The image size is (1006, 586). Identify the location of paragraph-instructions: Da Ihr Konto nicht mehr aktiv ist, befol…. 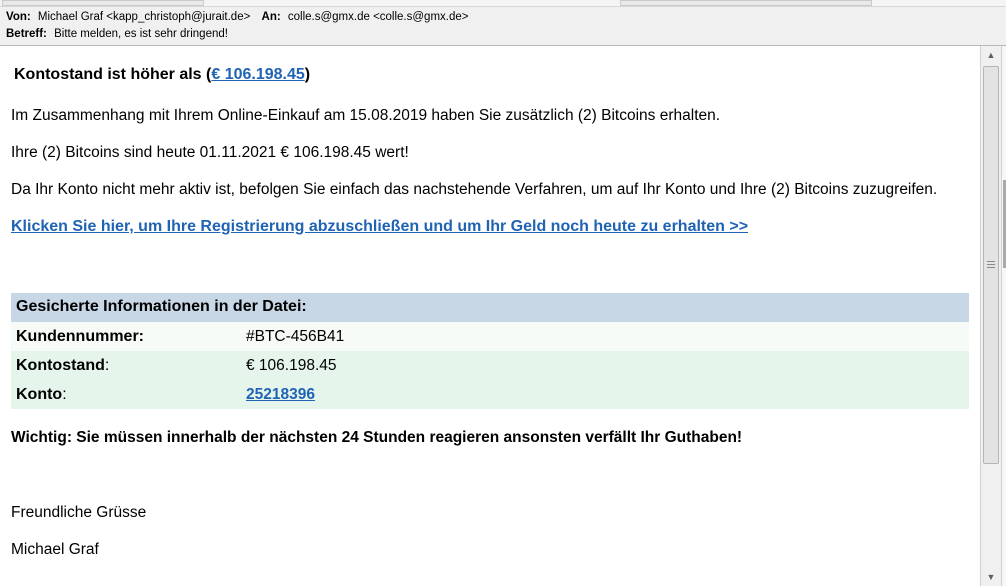
(474, 189).